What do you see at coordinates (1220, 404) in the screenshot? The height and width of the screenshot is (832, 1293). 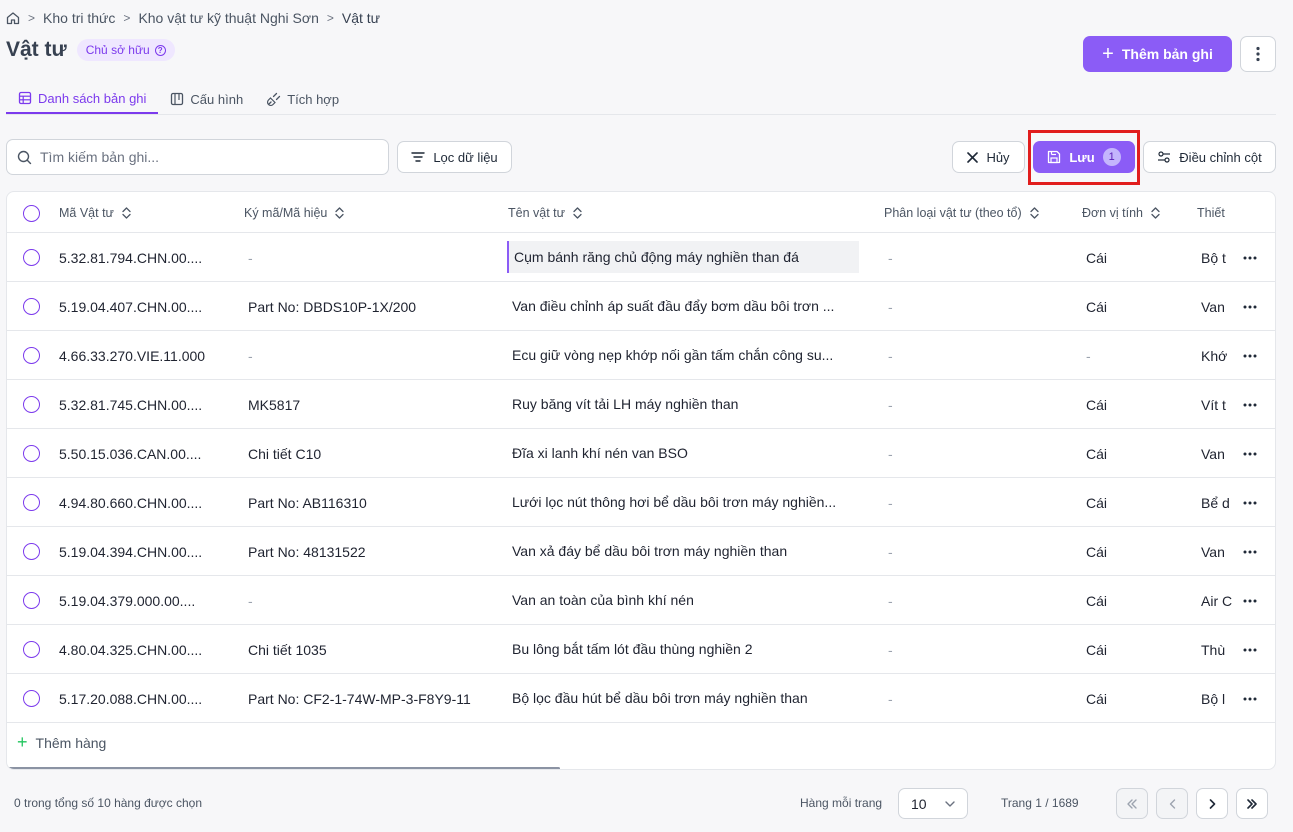 I see `cell-equipment: Vít t` at bounding box center [1220, 404].